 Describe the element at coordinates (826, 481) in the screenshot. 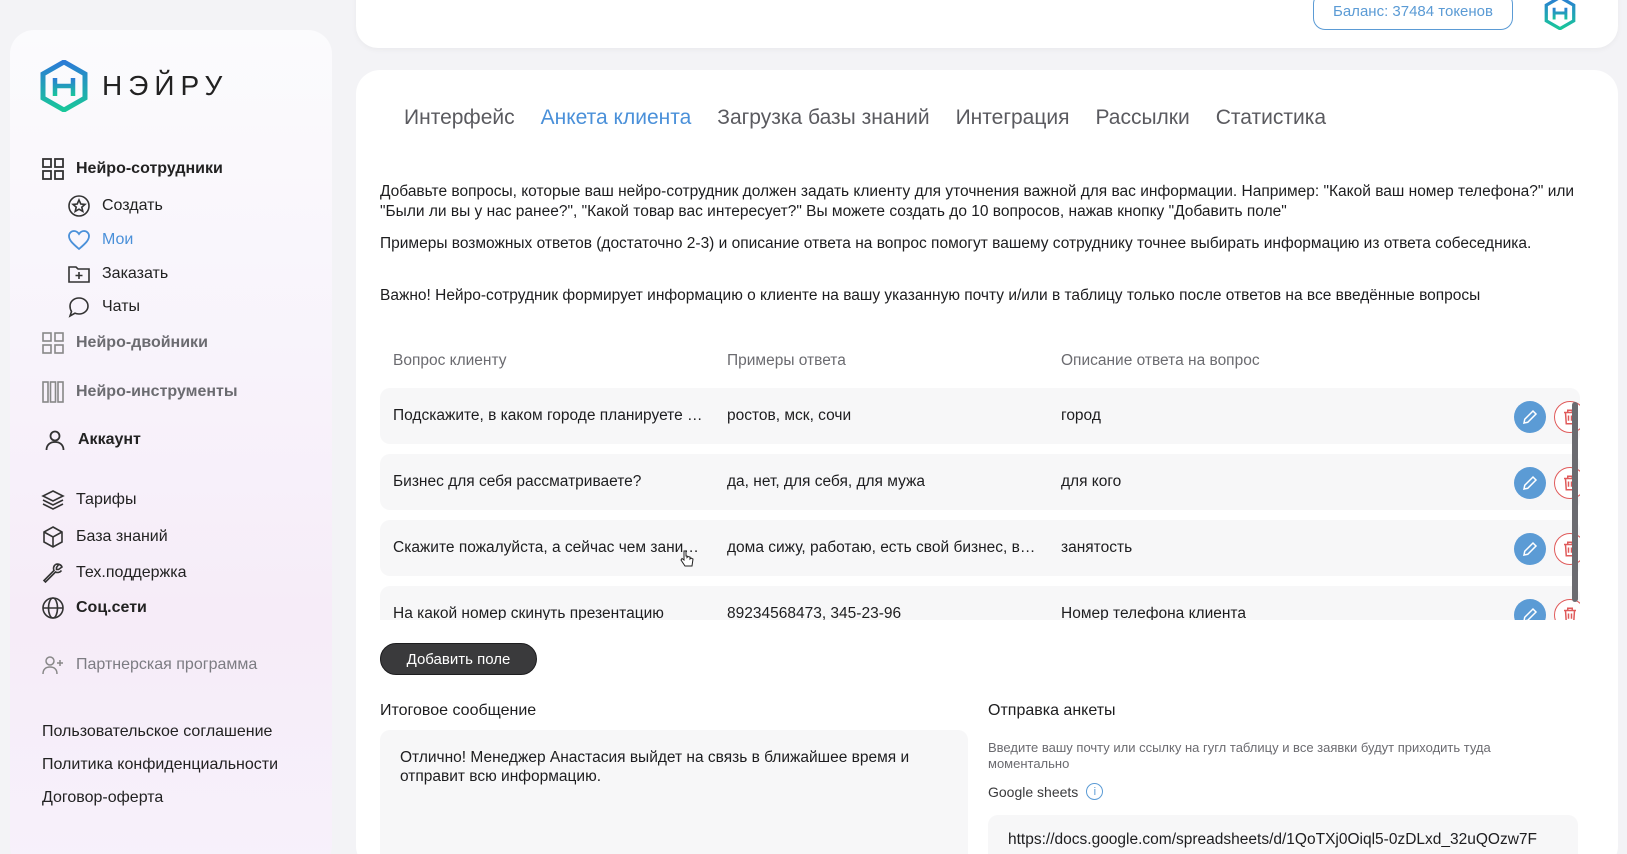

I see `examples-cell: да, нет, для себя, для мужа` at that location.